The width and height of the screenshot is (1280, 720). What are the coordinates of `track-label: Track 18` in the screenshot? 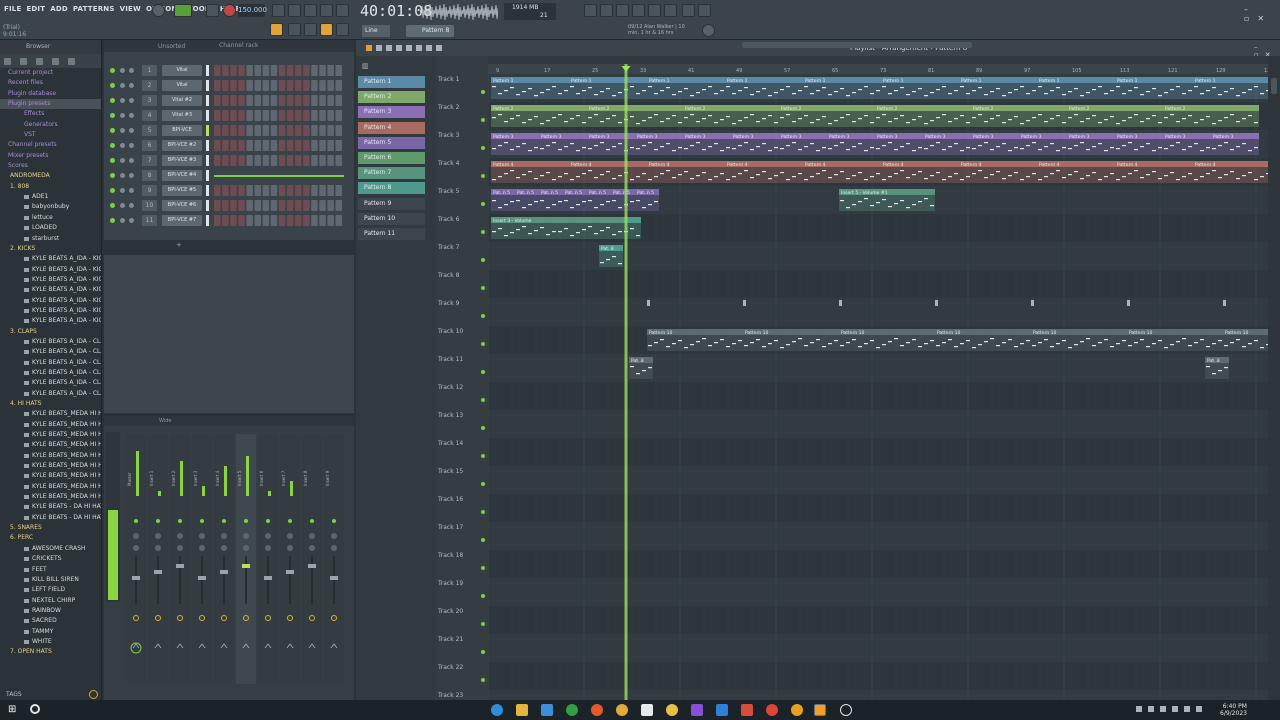 It's located at (450, 555).